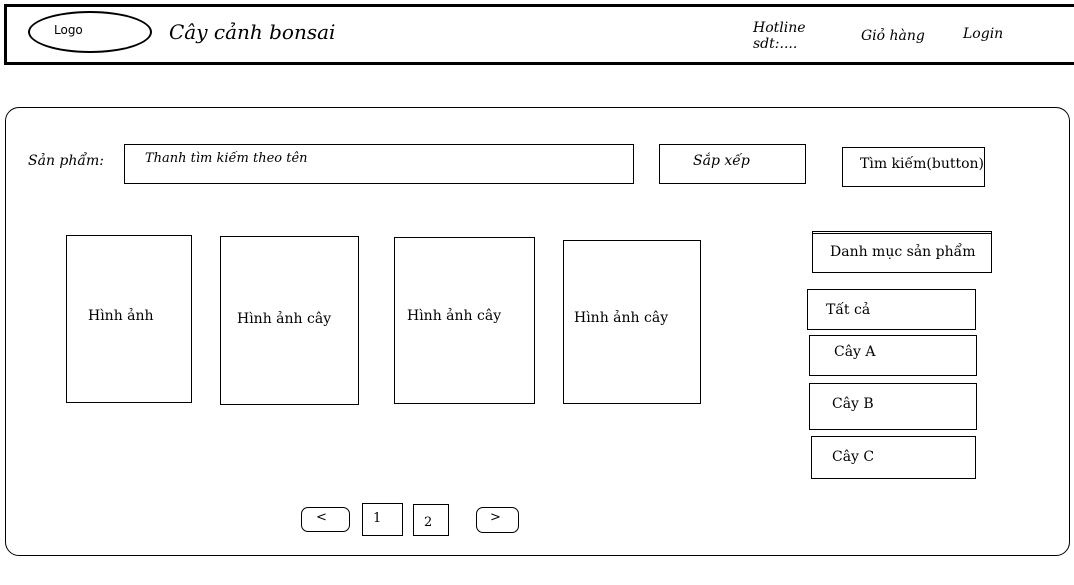  Describe the element at coordinates (721, 161) in the screenshot. I see `sort-label: Sắp xếp` at that location.